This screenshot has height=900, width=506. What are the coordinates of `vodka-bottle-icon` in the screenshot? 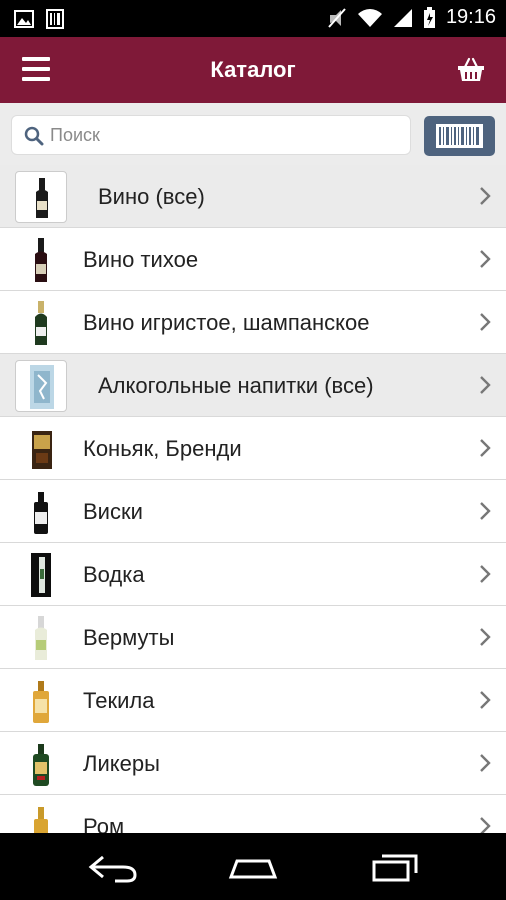 It's located at (41, 575).